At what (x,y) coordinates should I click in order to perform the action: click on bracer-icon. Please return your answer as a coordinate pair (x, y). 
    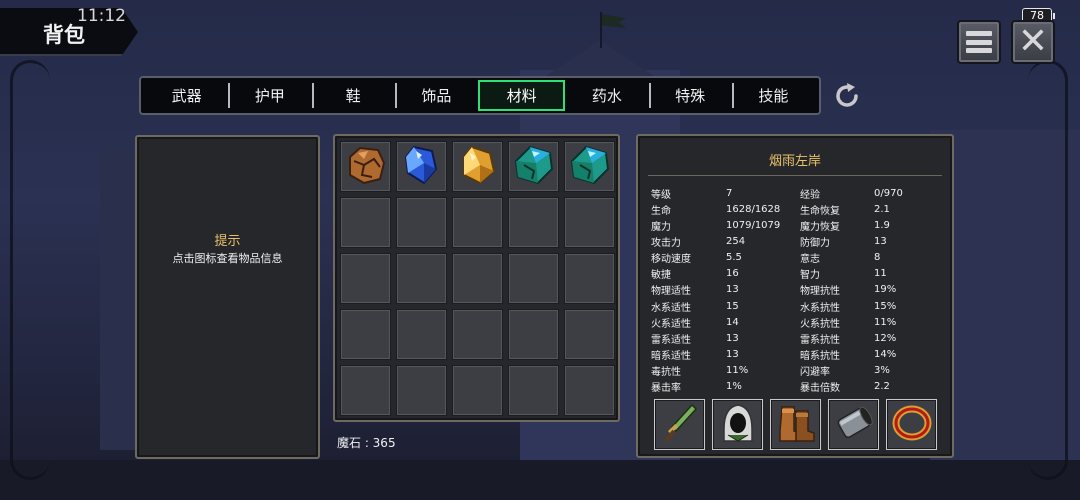
    Looking at the image, I should click on (854, 425).